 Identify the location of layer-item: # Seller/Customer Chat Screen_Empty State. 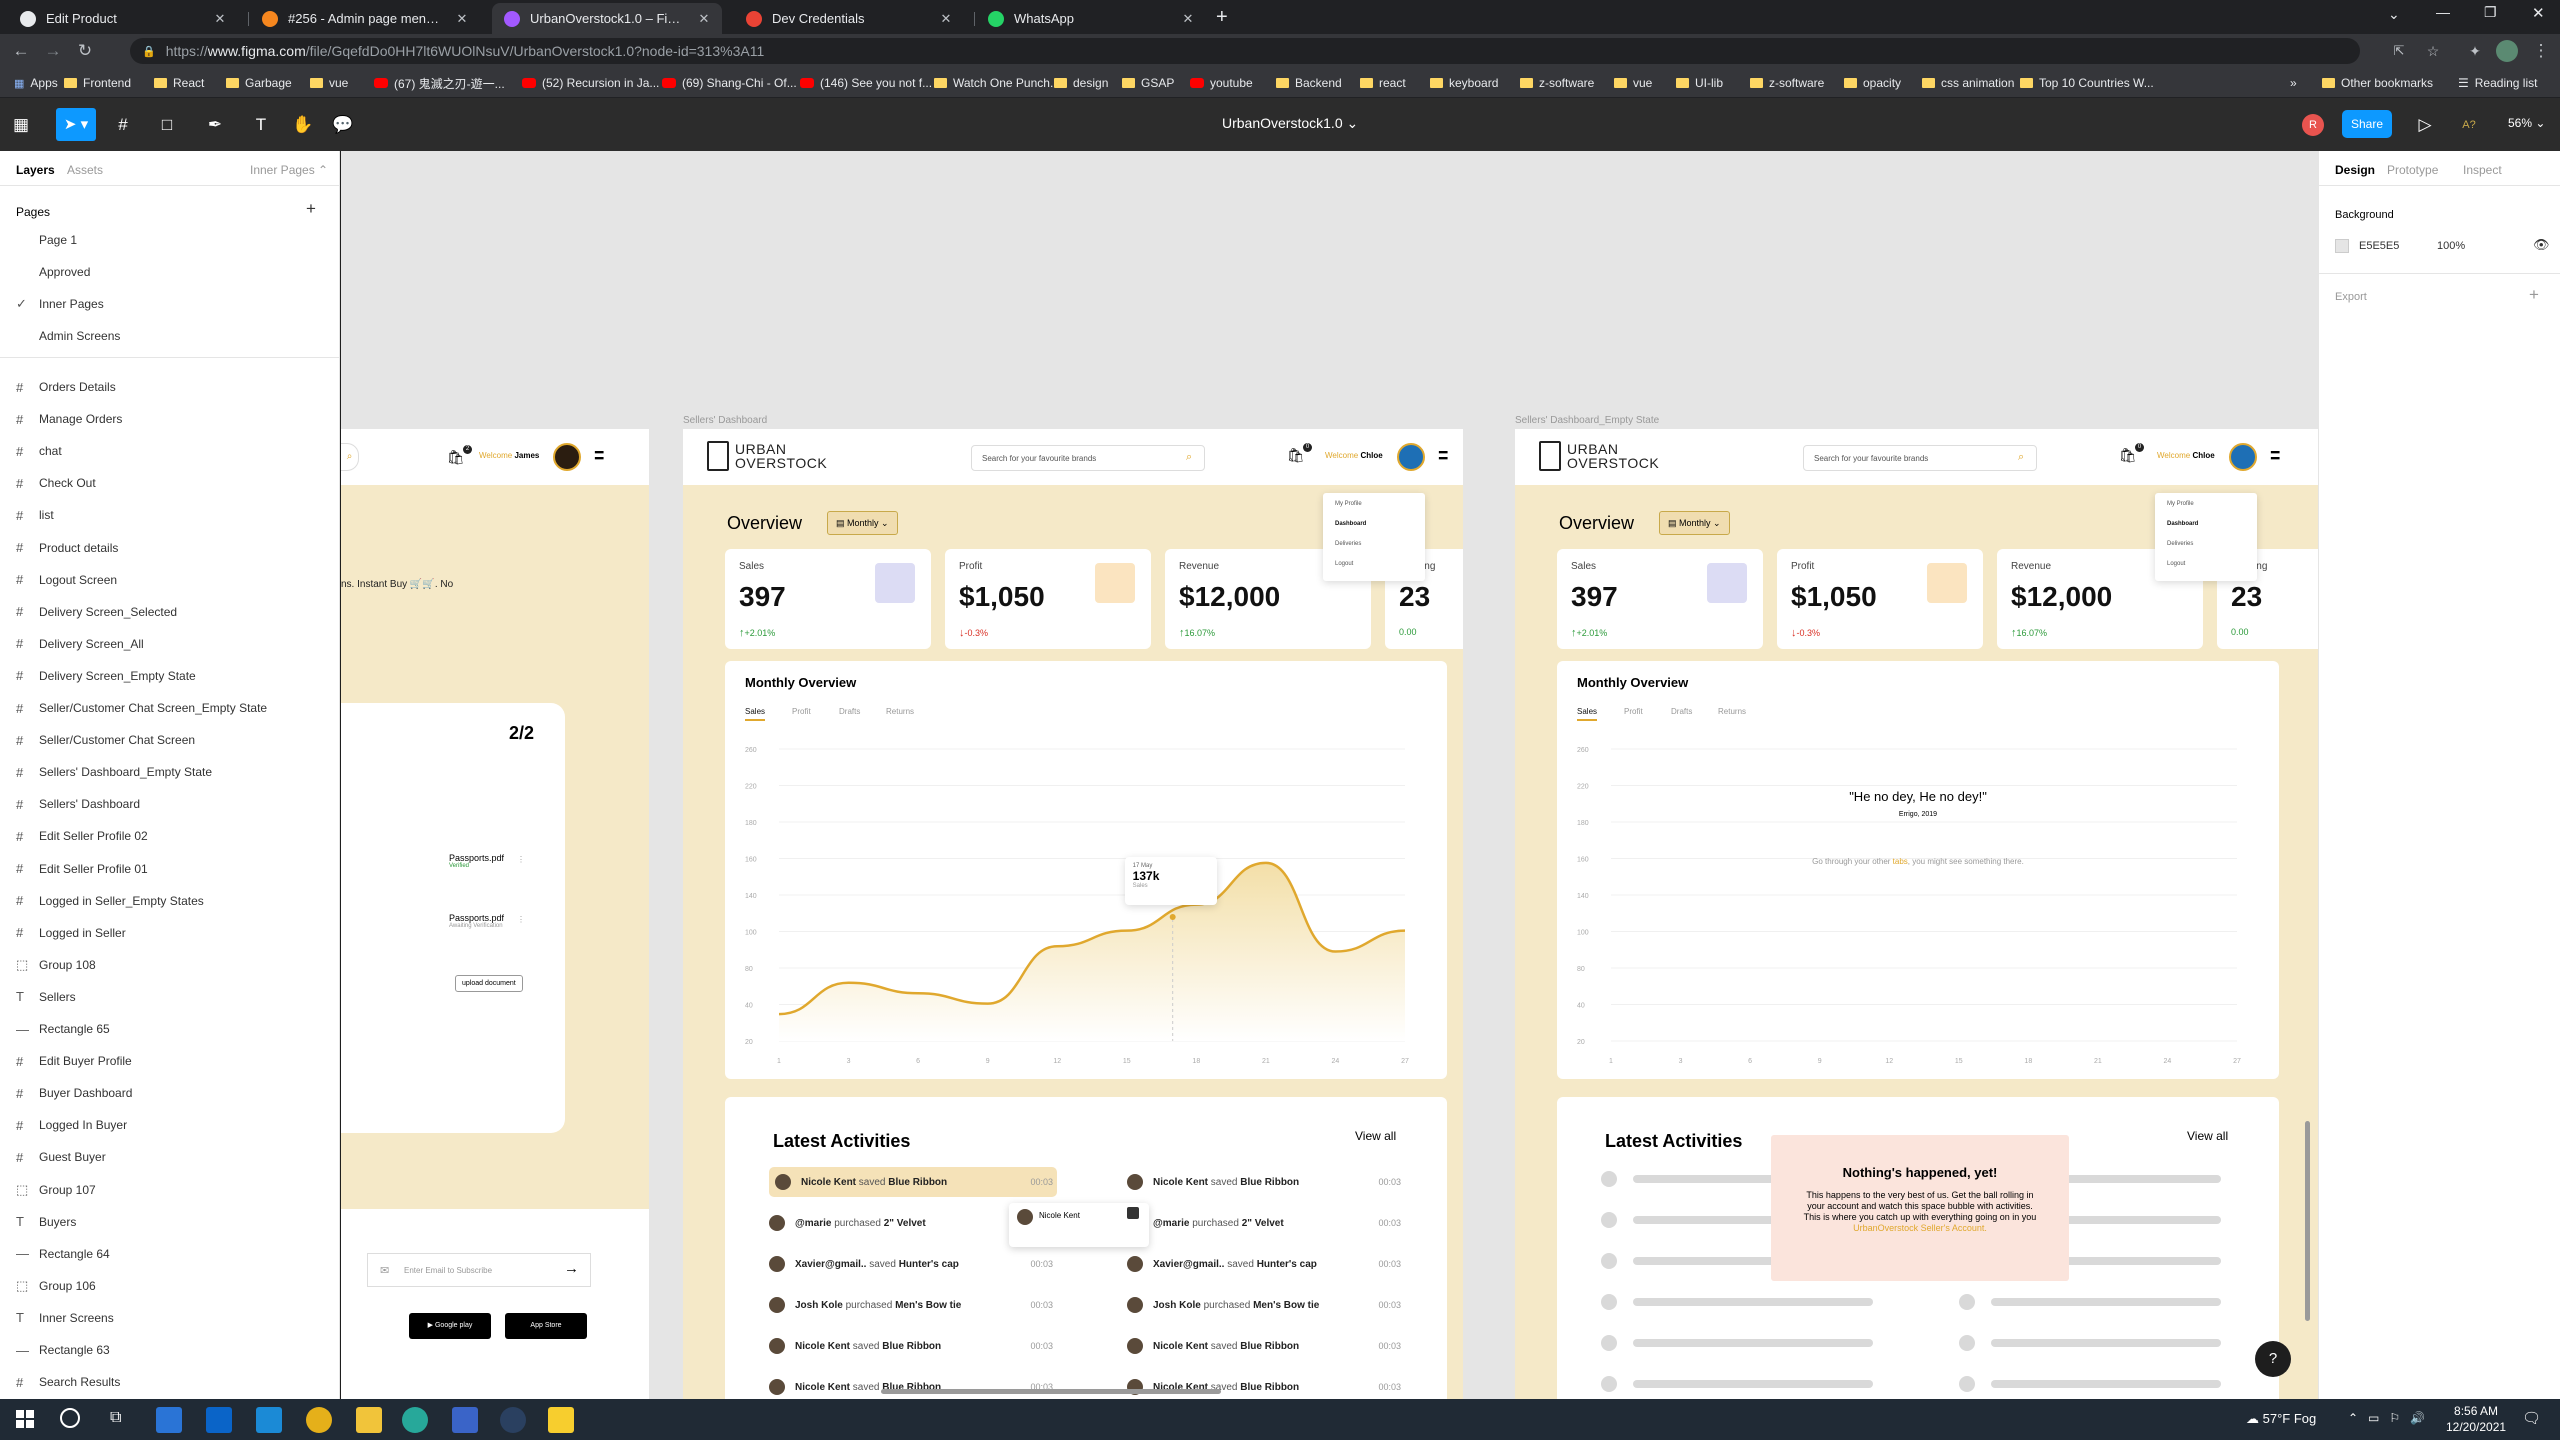
(170, 708).